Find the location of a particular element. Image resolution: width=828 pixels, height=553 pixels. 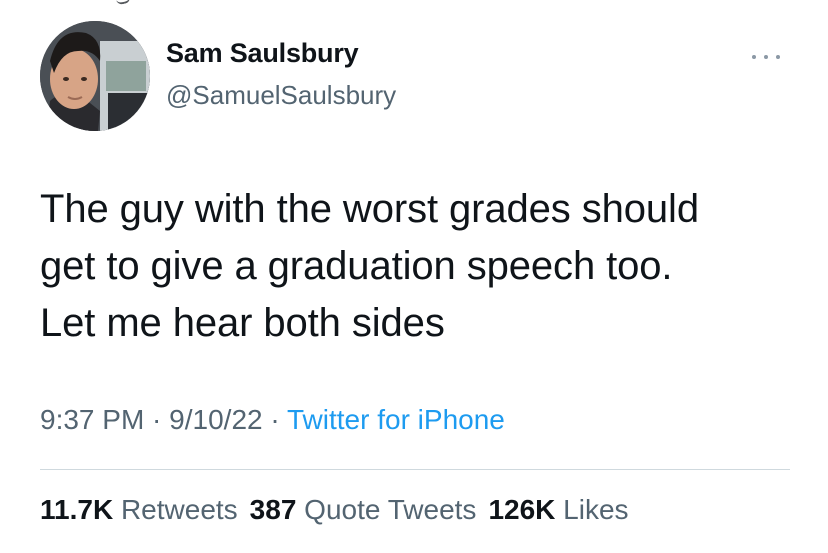

quote-tweets-stat: 387 Quote Tweets is located at coordinates (363, 509).